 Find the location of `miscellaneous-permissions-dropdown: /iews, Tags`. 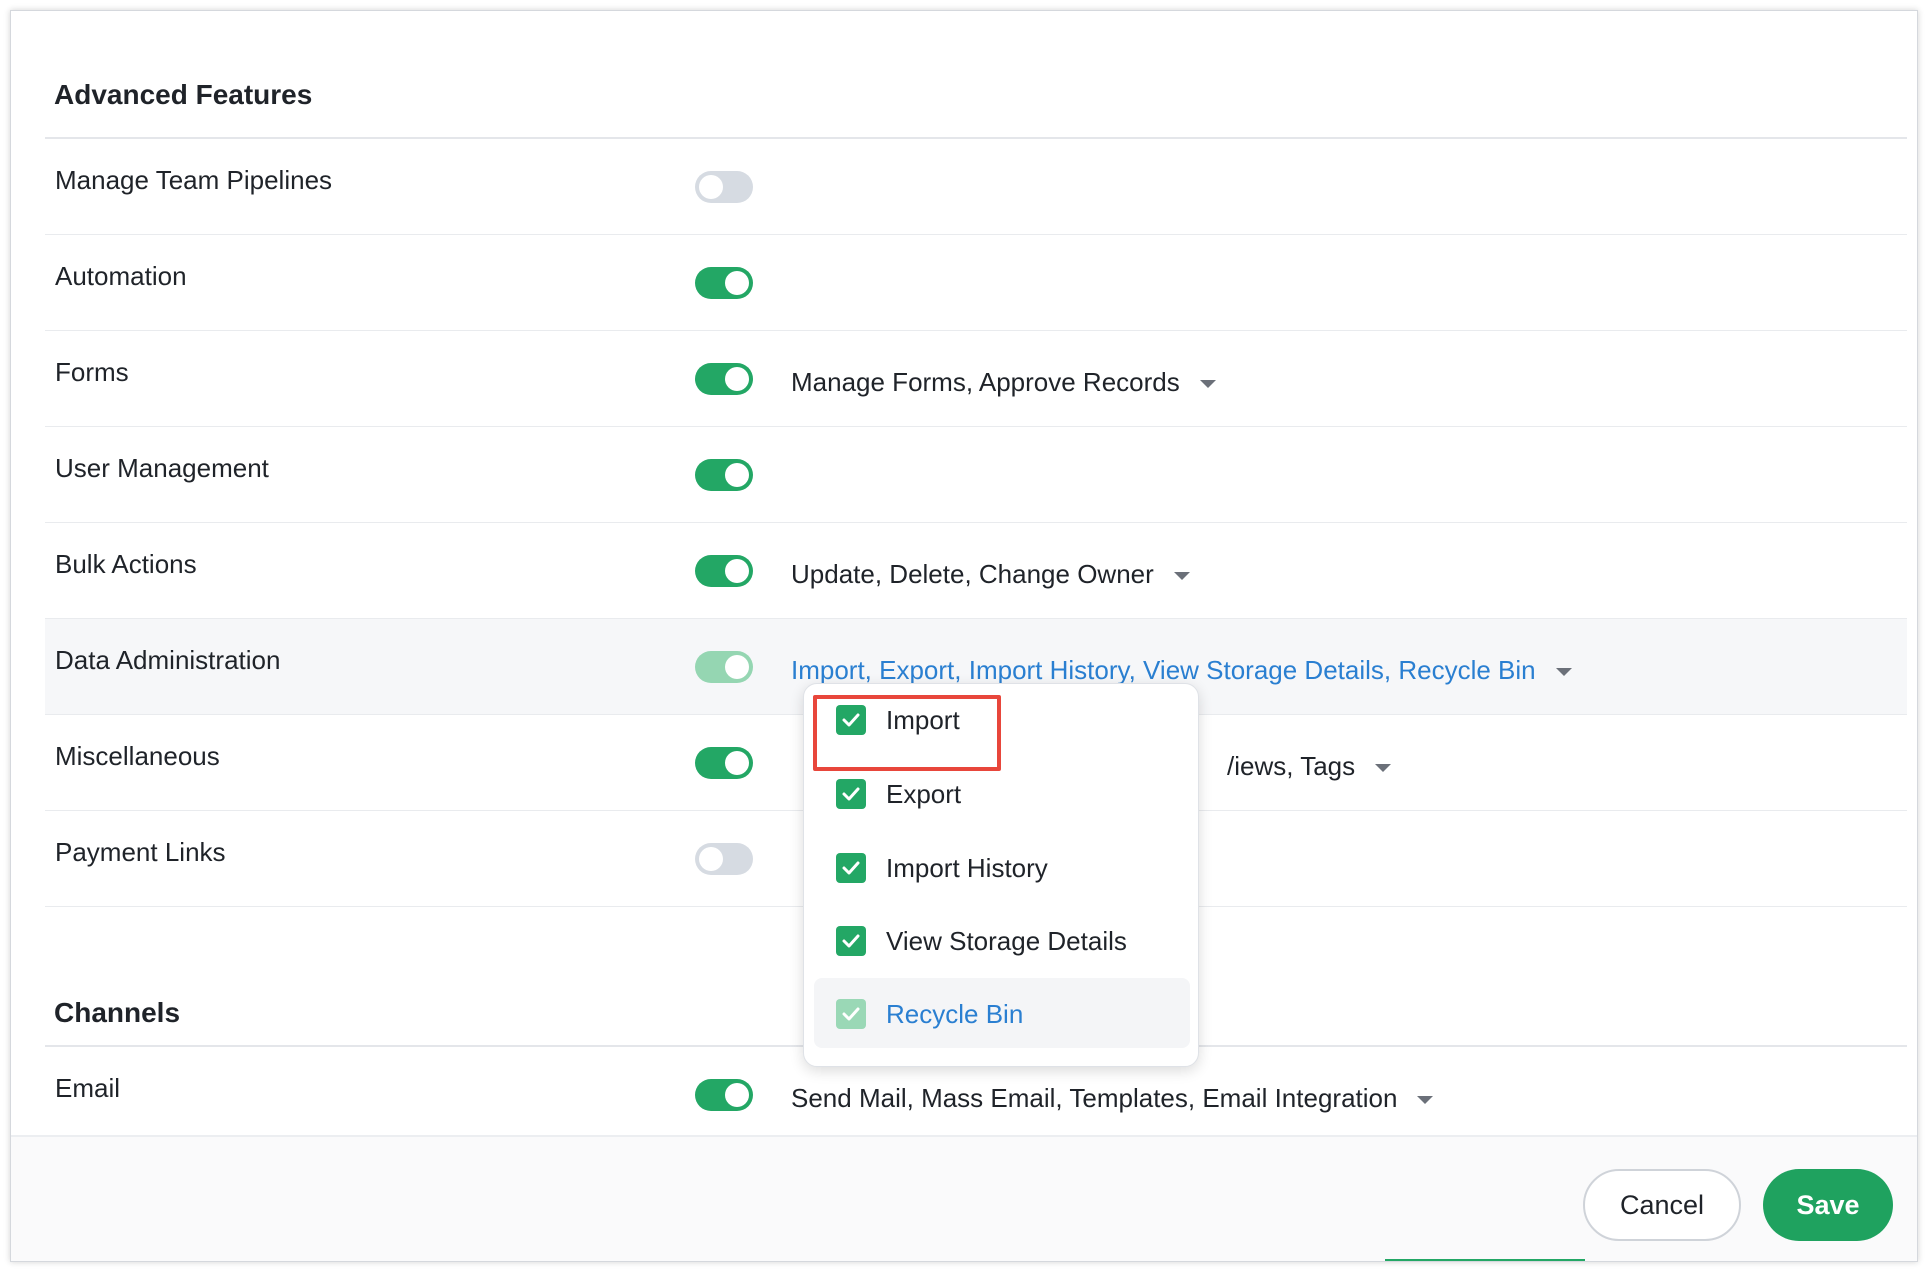

miscellaneous-permissions-dropdown: /iews, Tags is located at coordinates (1309, 766).